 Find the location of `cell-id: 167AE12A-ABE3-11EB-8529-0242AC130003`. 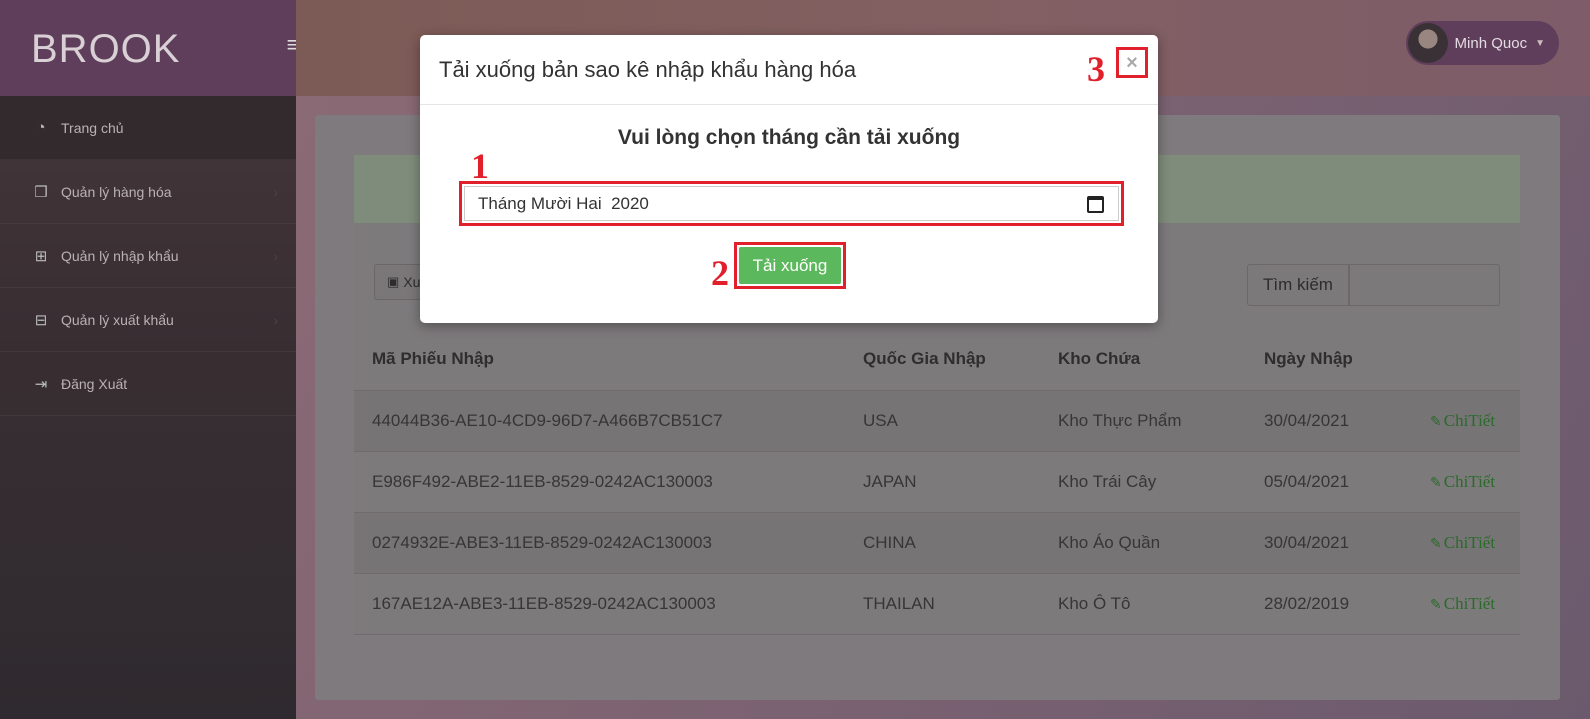

cell-id: 167AE12A-ABE3-11EB-8529-0242AC130003 is located at coordinates (599, 604).